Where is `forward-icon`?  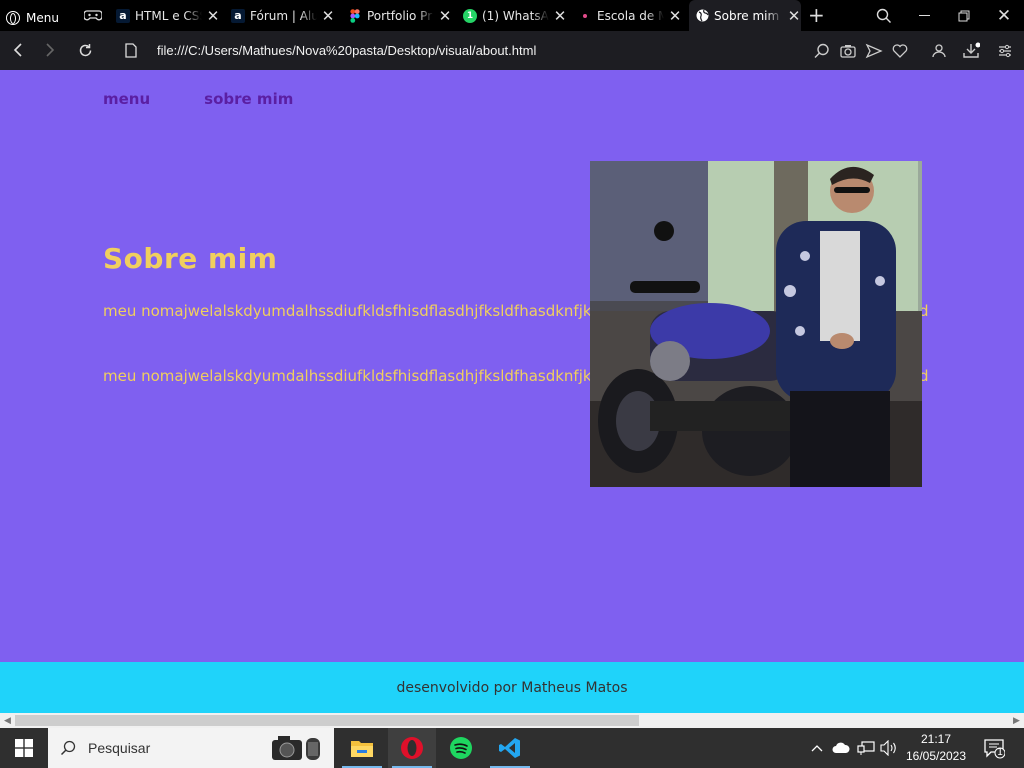
forward-icon is located at coordinates (50, 50).